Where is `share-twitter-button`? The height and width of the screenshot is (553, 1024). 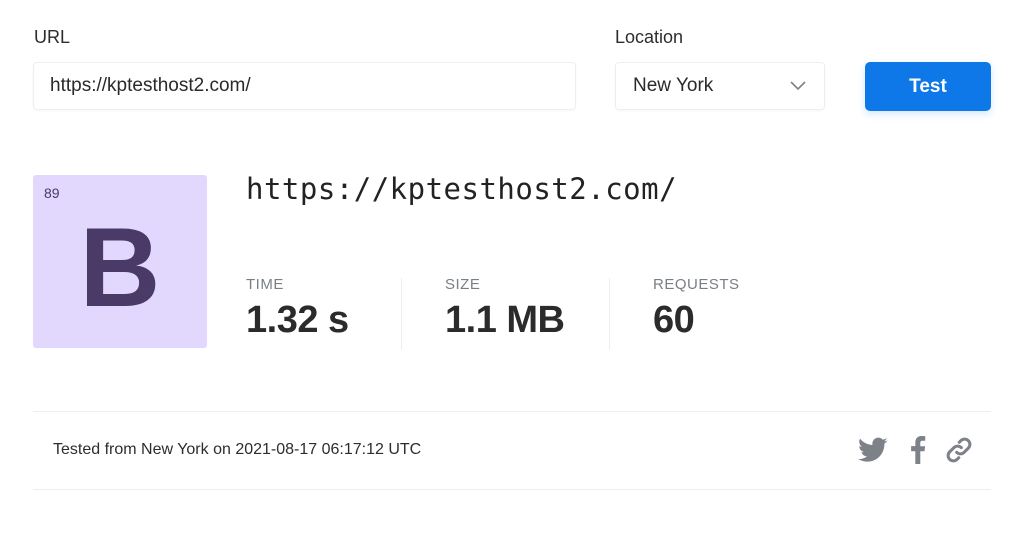
share-twitter-button is located at coordinates (873, 450).